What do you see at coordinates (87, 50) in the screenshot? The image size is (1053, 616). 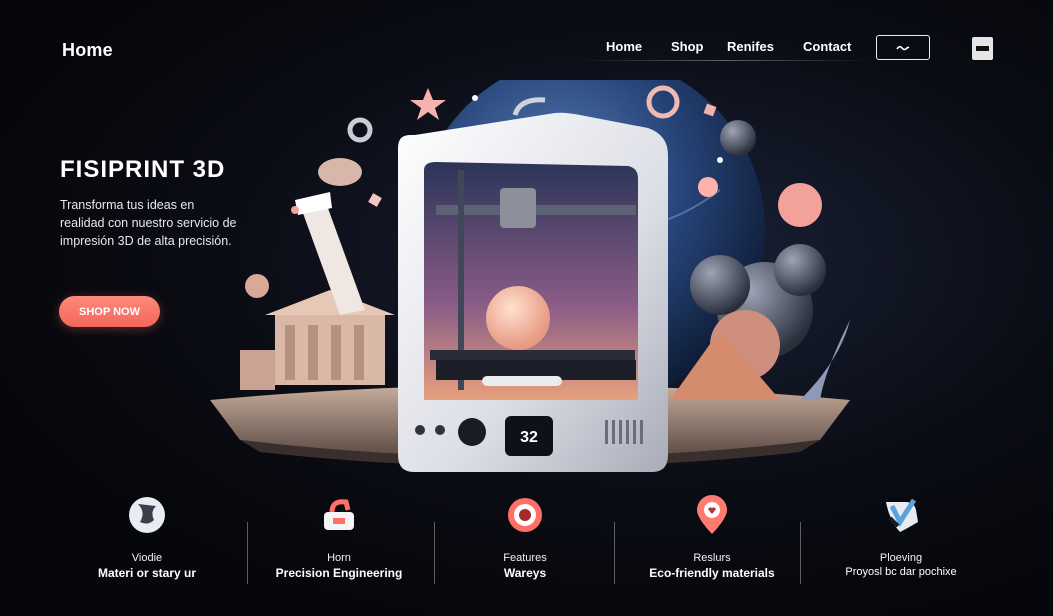 I see `site-logo: Home` at bounding box center [87, 50].